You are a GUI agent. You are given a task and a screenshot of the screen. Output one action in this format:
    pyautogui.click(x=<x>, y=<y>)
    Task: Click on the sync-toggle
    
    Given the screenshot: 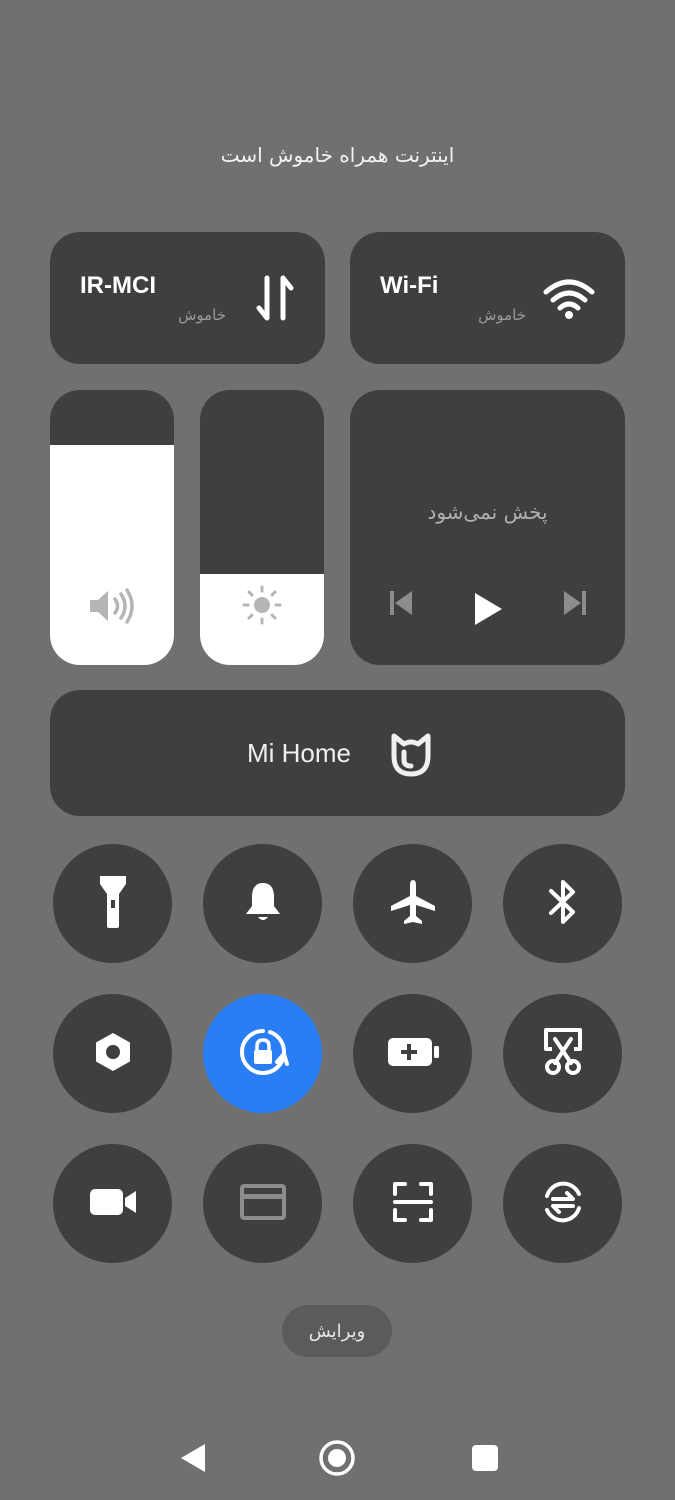 What is the action you would take?
    pyautogui.click(x=562, y=1203)
    